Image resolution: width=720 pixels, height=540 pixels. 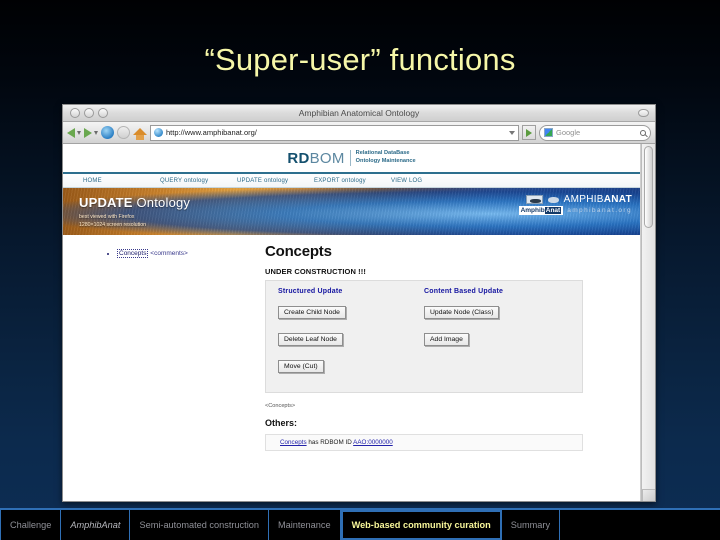 What do you see at coordinates (534, 199) in the screenshot?
I see `frog-icon` at bounding box center [534, 199].